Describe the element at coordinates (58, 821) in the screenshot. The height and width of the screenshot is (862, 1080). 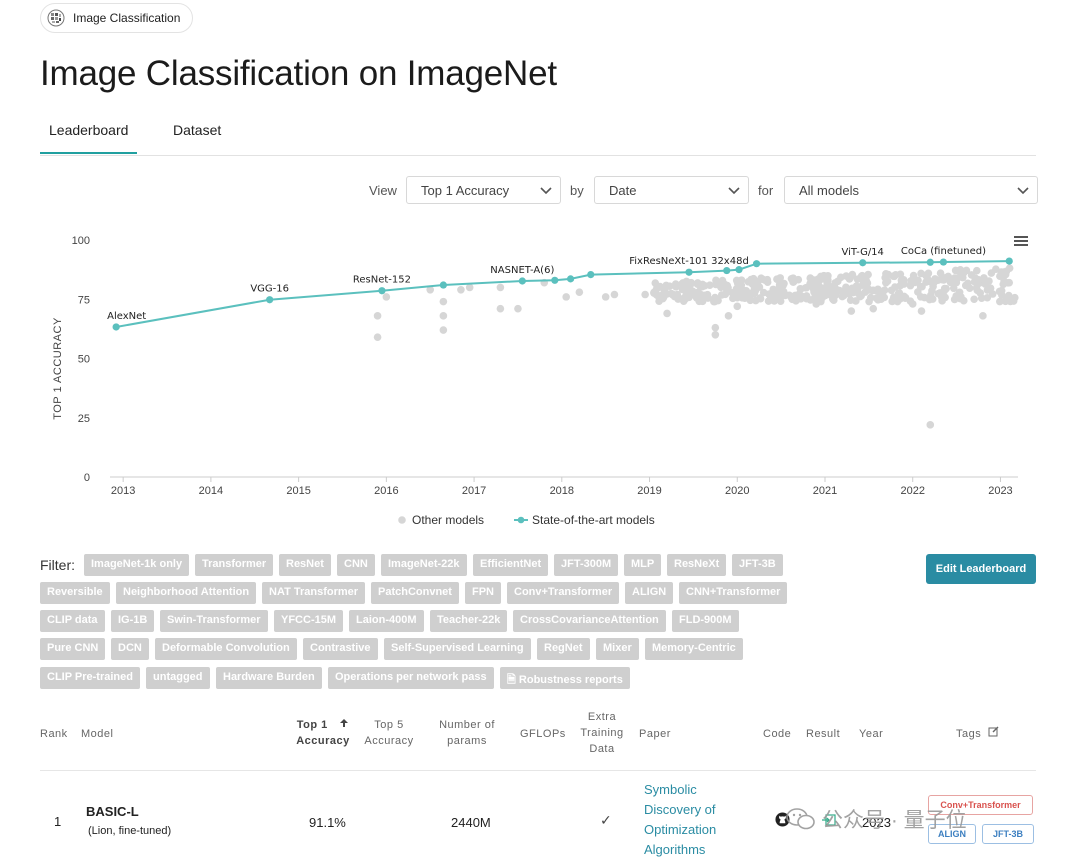
I see `cell-rank: 1` at that location.